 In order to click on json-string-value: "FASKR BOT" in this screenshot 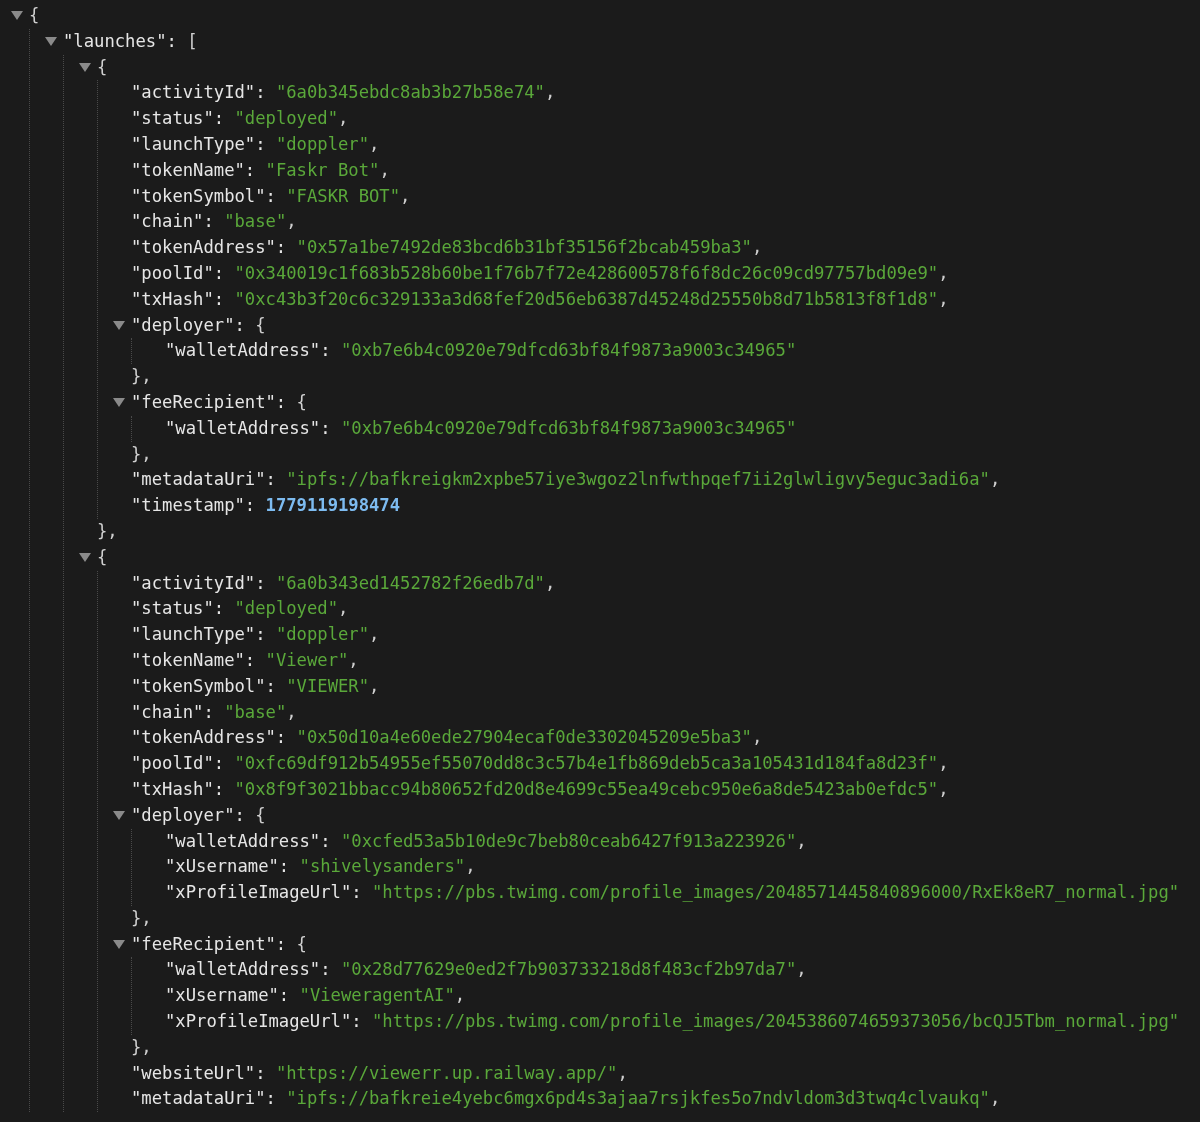, I will do `click(343, 195)`.